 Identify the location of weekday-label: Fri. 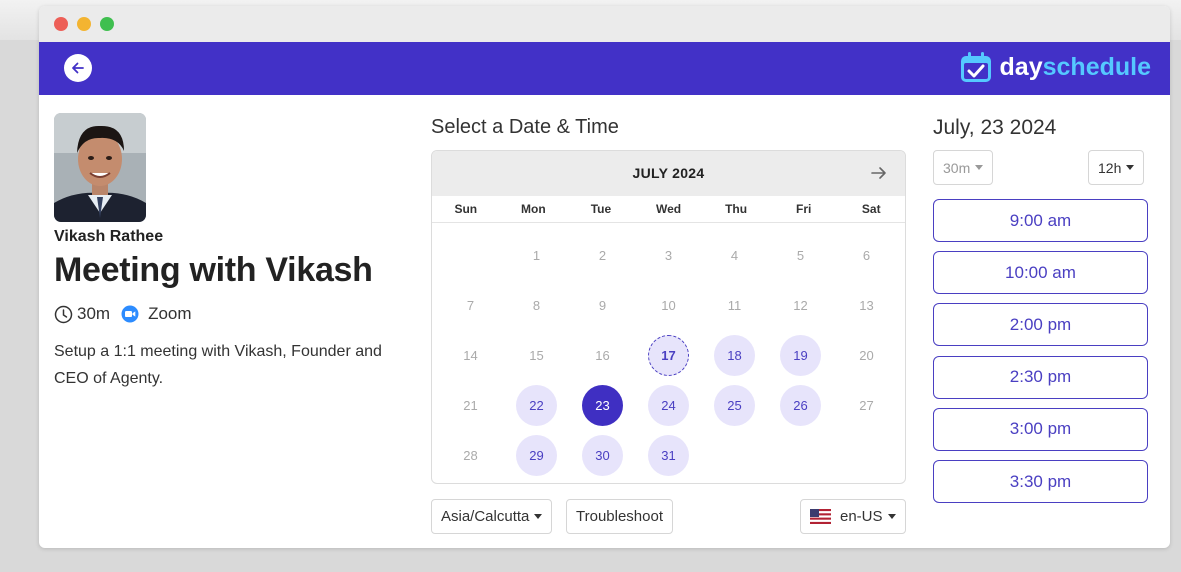
(804, 209).